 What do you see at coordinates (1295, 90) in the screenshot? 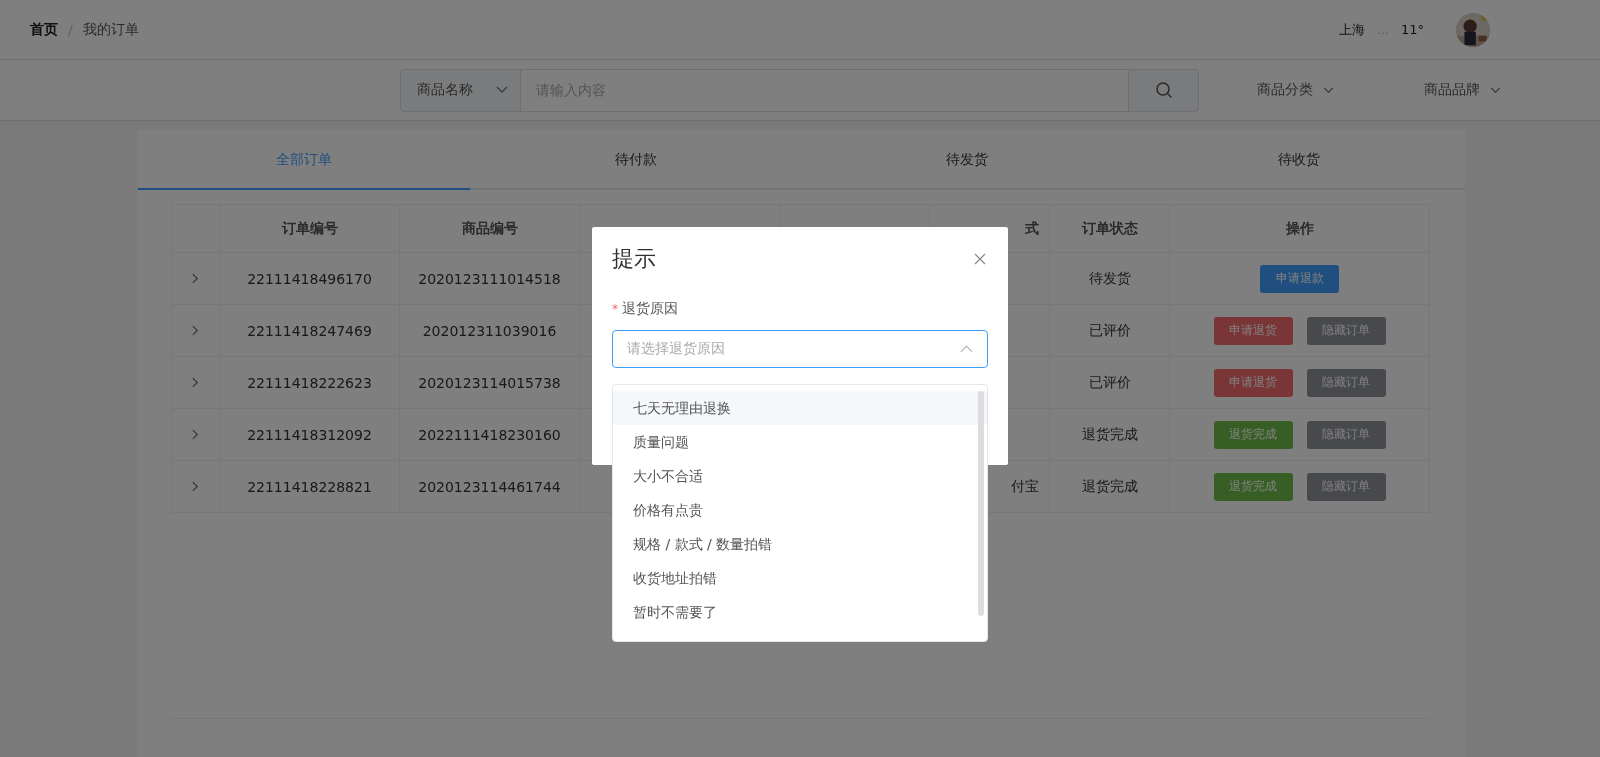
I see `filter-dropdown: 商品分类` at bounding box center [1295, 90].